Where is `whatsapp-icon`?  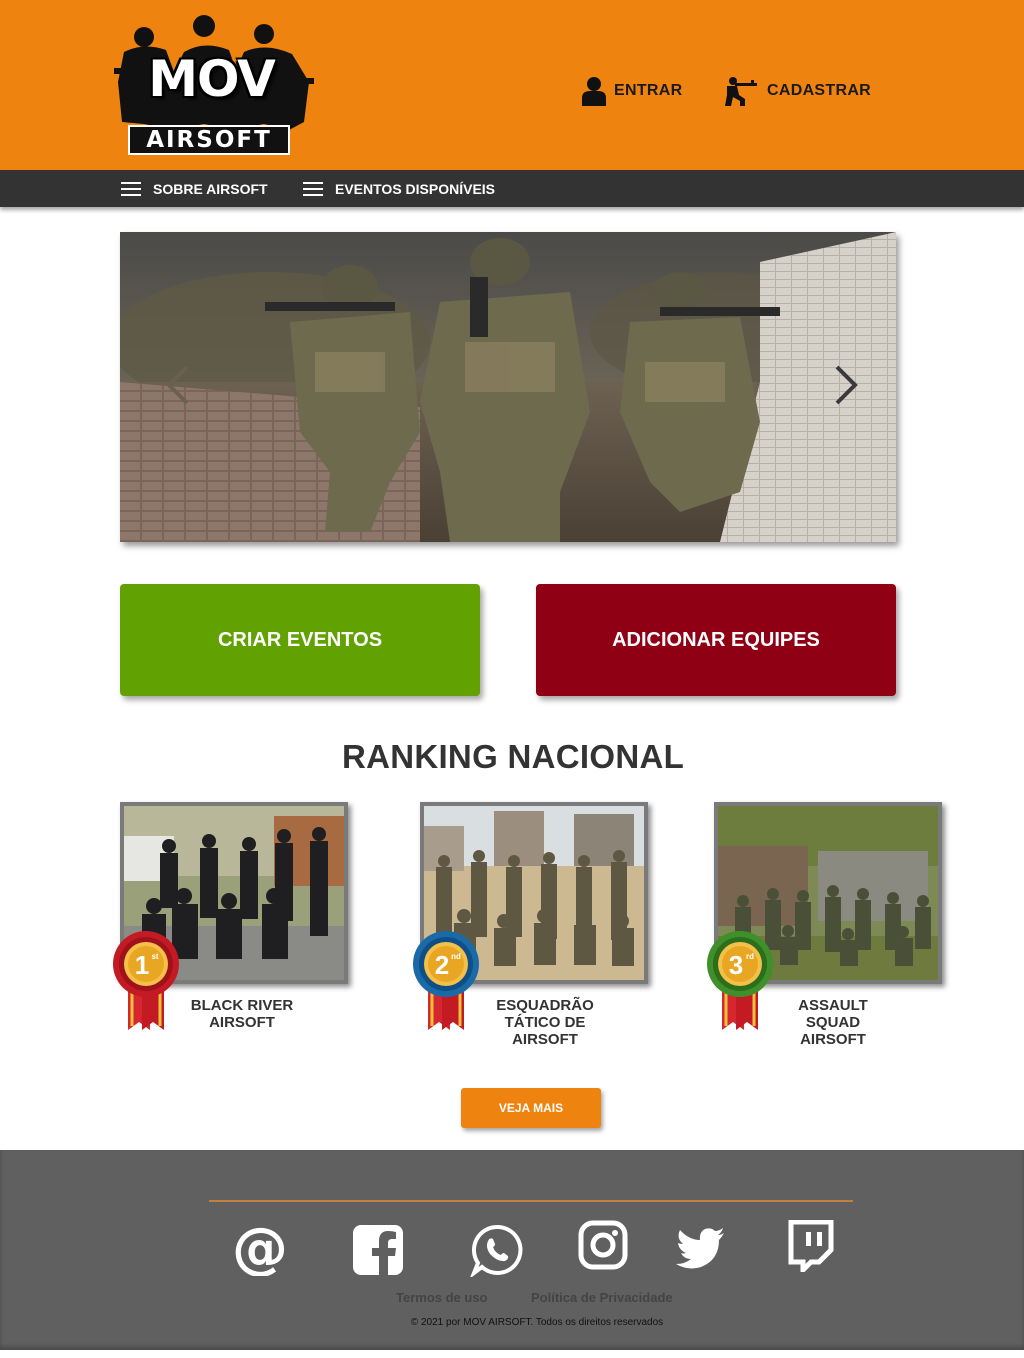
whatsapp-icon is located at coordinates (496, 1250).